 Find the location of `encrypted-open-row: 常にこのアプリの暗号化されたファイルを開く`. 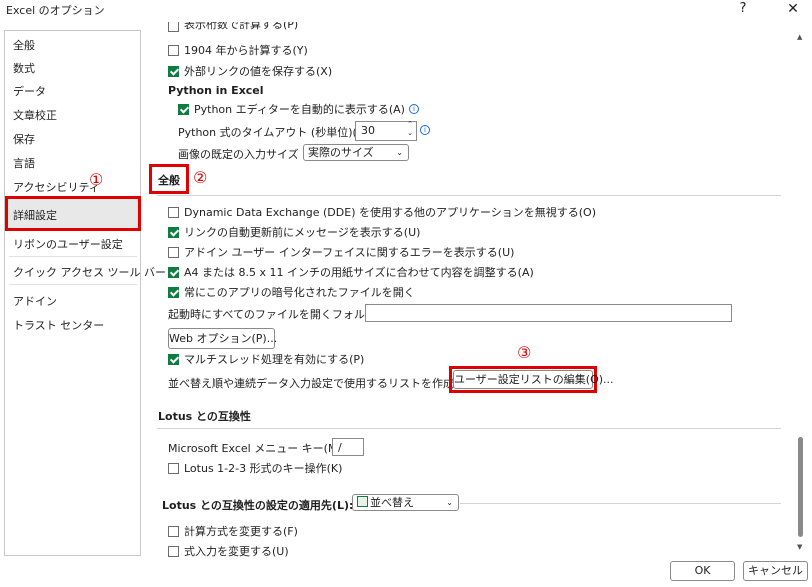

encrypted-open-row: 常にこのアプリの暗号化されたファイルを開く is located at coordinates (291, 292).